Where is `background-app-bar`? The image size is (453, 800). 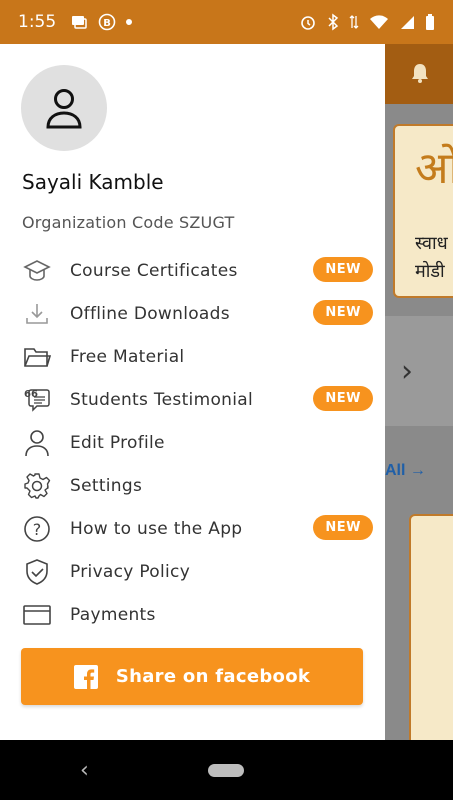 background-app-bar is located at coordinates (419, 74).